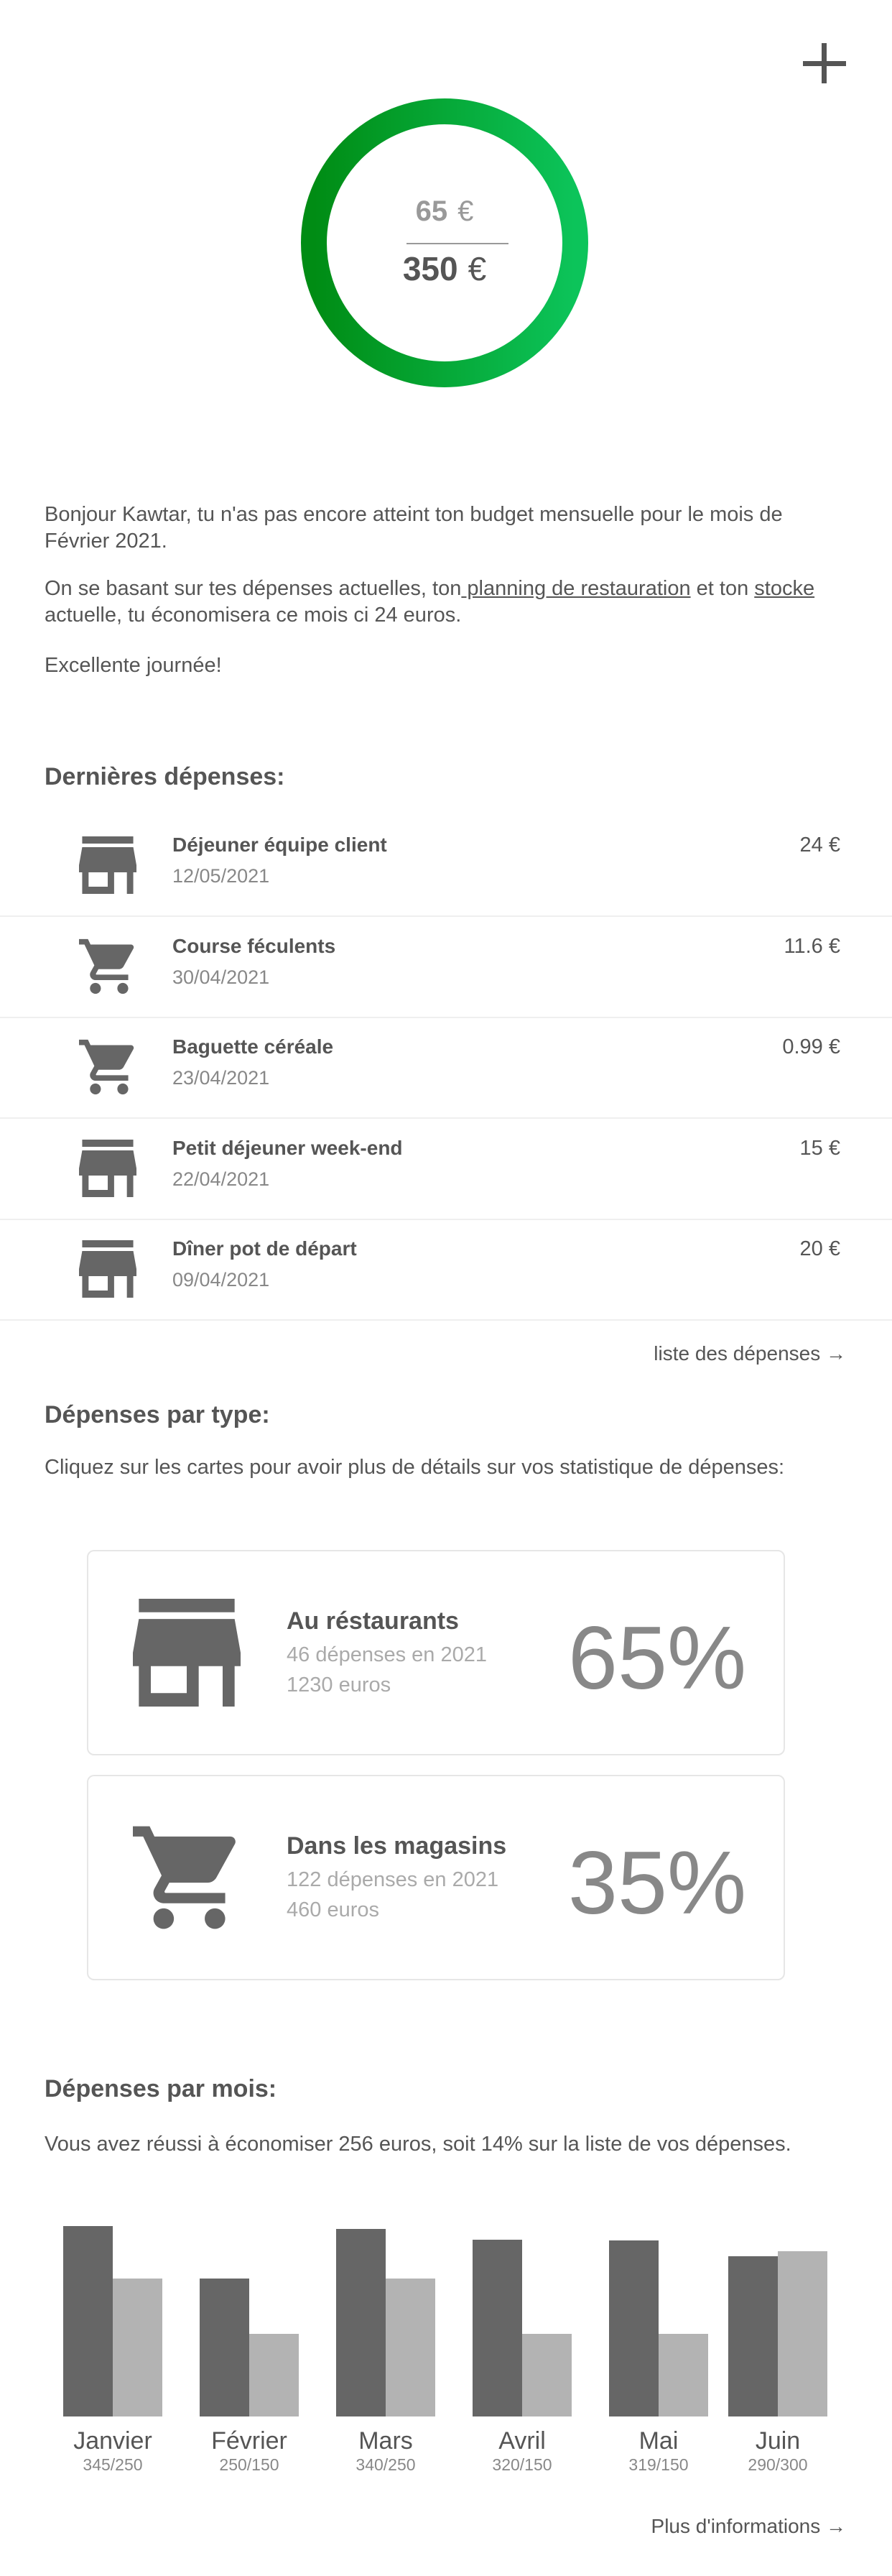  What do you see at coordinates (113, 2464) in the screenshot?
I see `month-value-label: 345/250` at bounding box center [113, 2464].